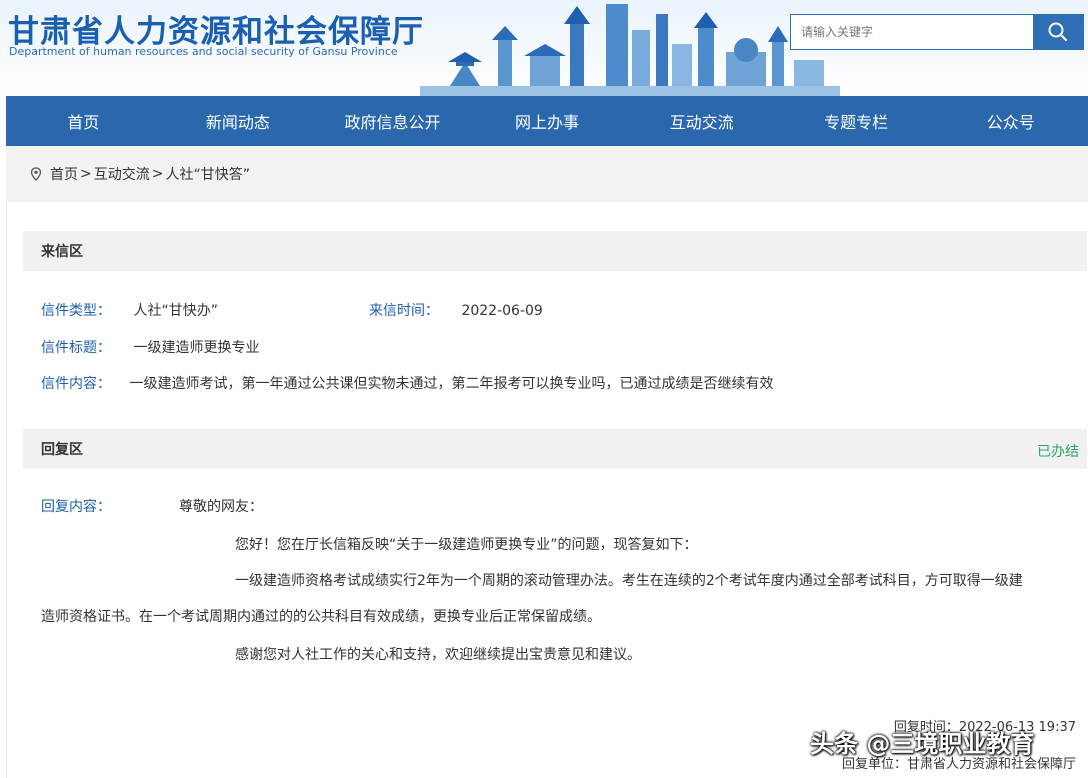 This screenshot has height=778, width=1088. I want to click on letter-subject-value: 一级建造师更换专业, so click(196, 348).